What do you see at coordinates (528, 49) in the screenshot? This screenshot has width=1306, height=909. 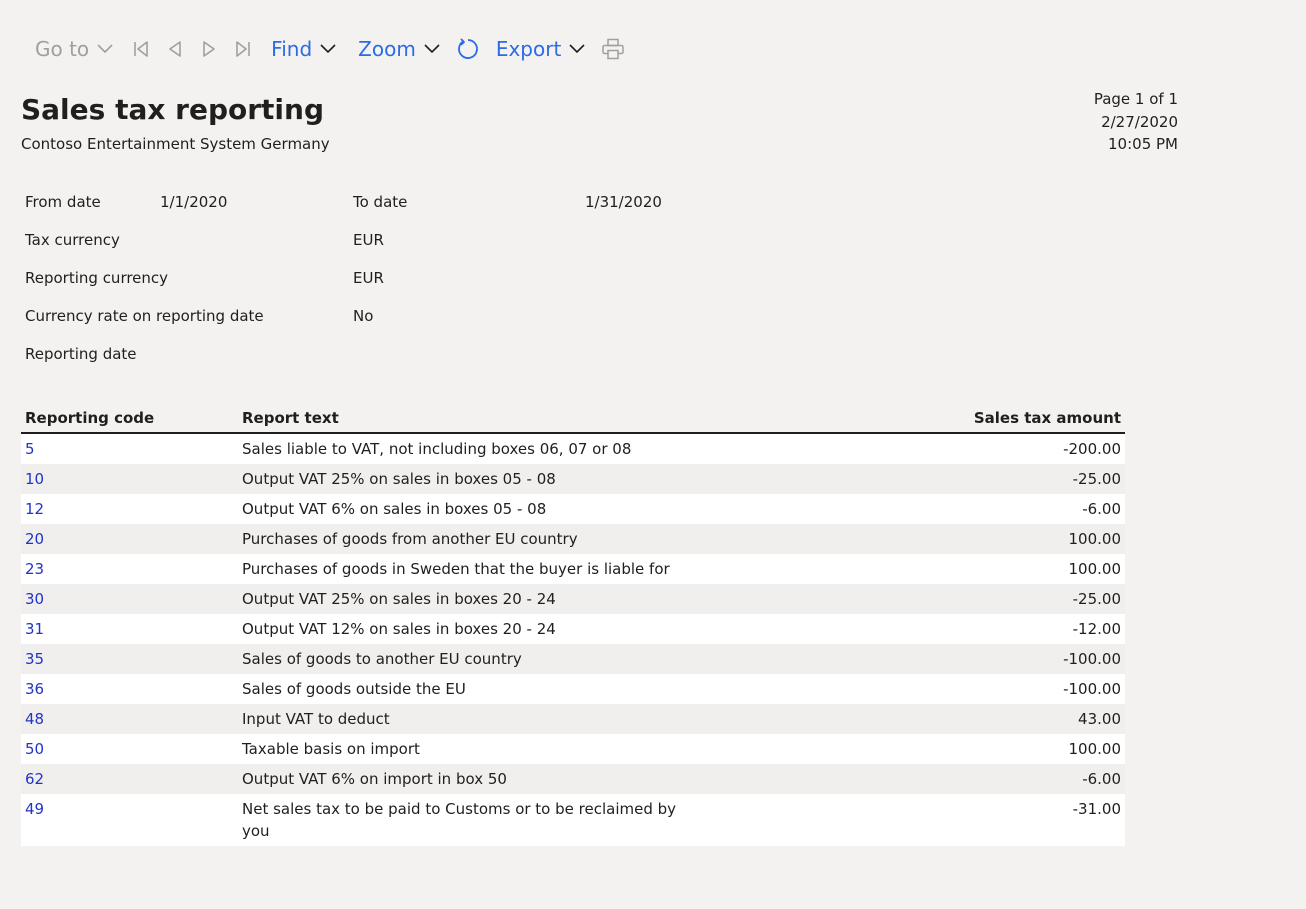 I see `export-label: Export` at bounding box center [528, 49].